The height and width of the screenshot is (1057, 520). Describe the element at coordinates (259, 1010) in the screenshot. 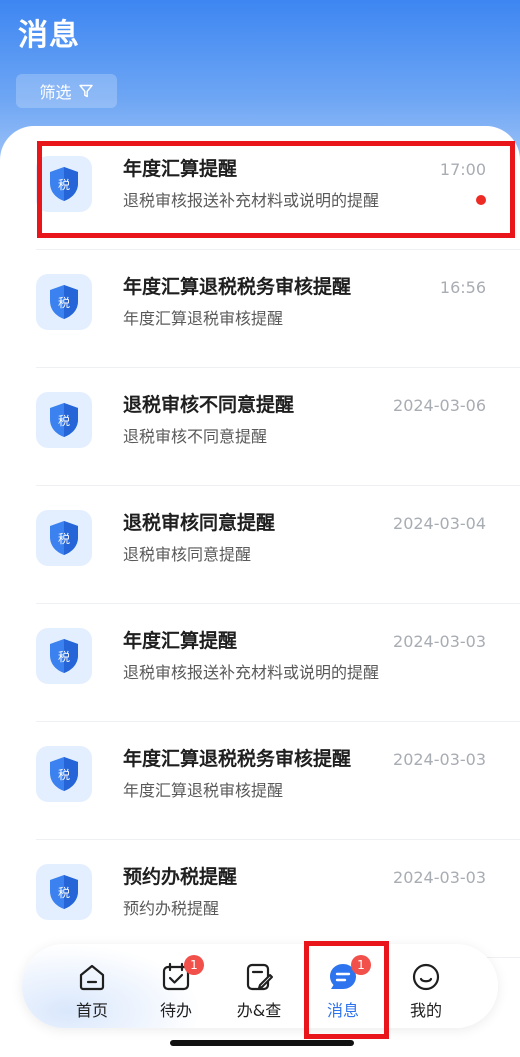

I see `tab-label: 办&查` at that location.